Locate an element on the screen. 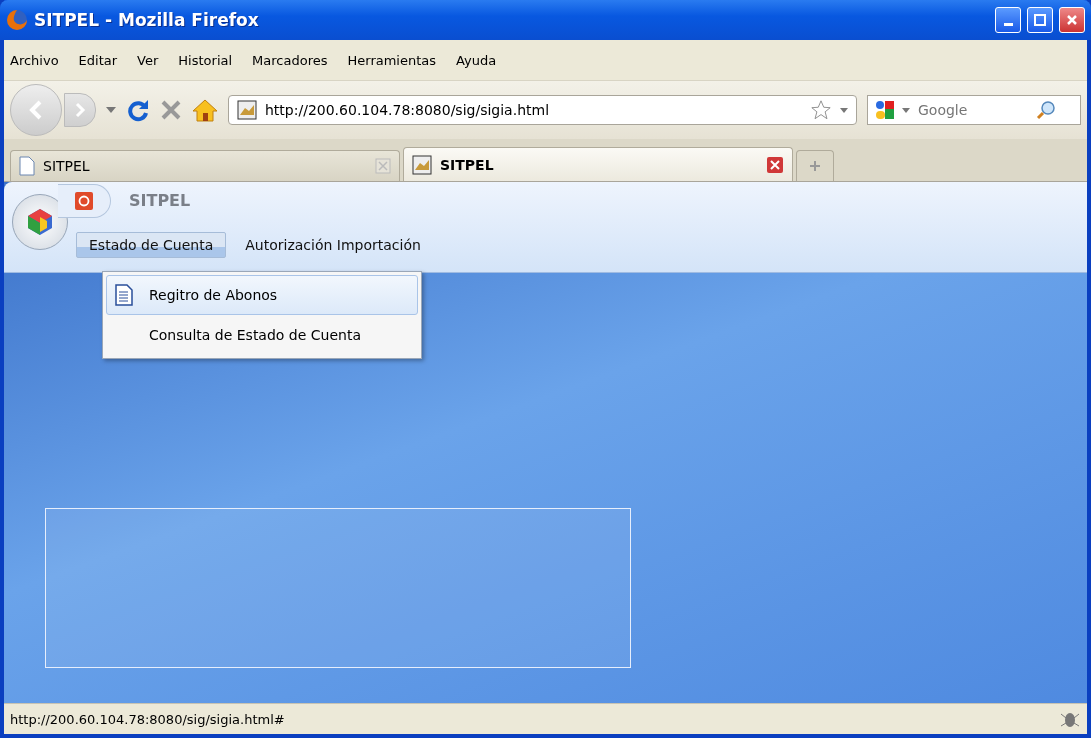  close-tab-icon is located at coordinates (775, 164).